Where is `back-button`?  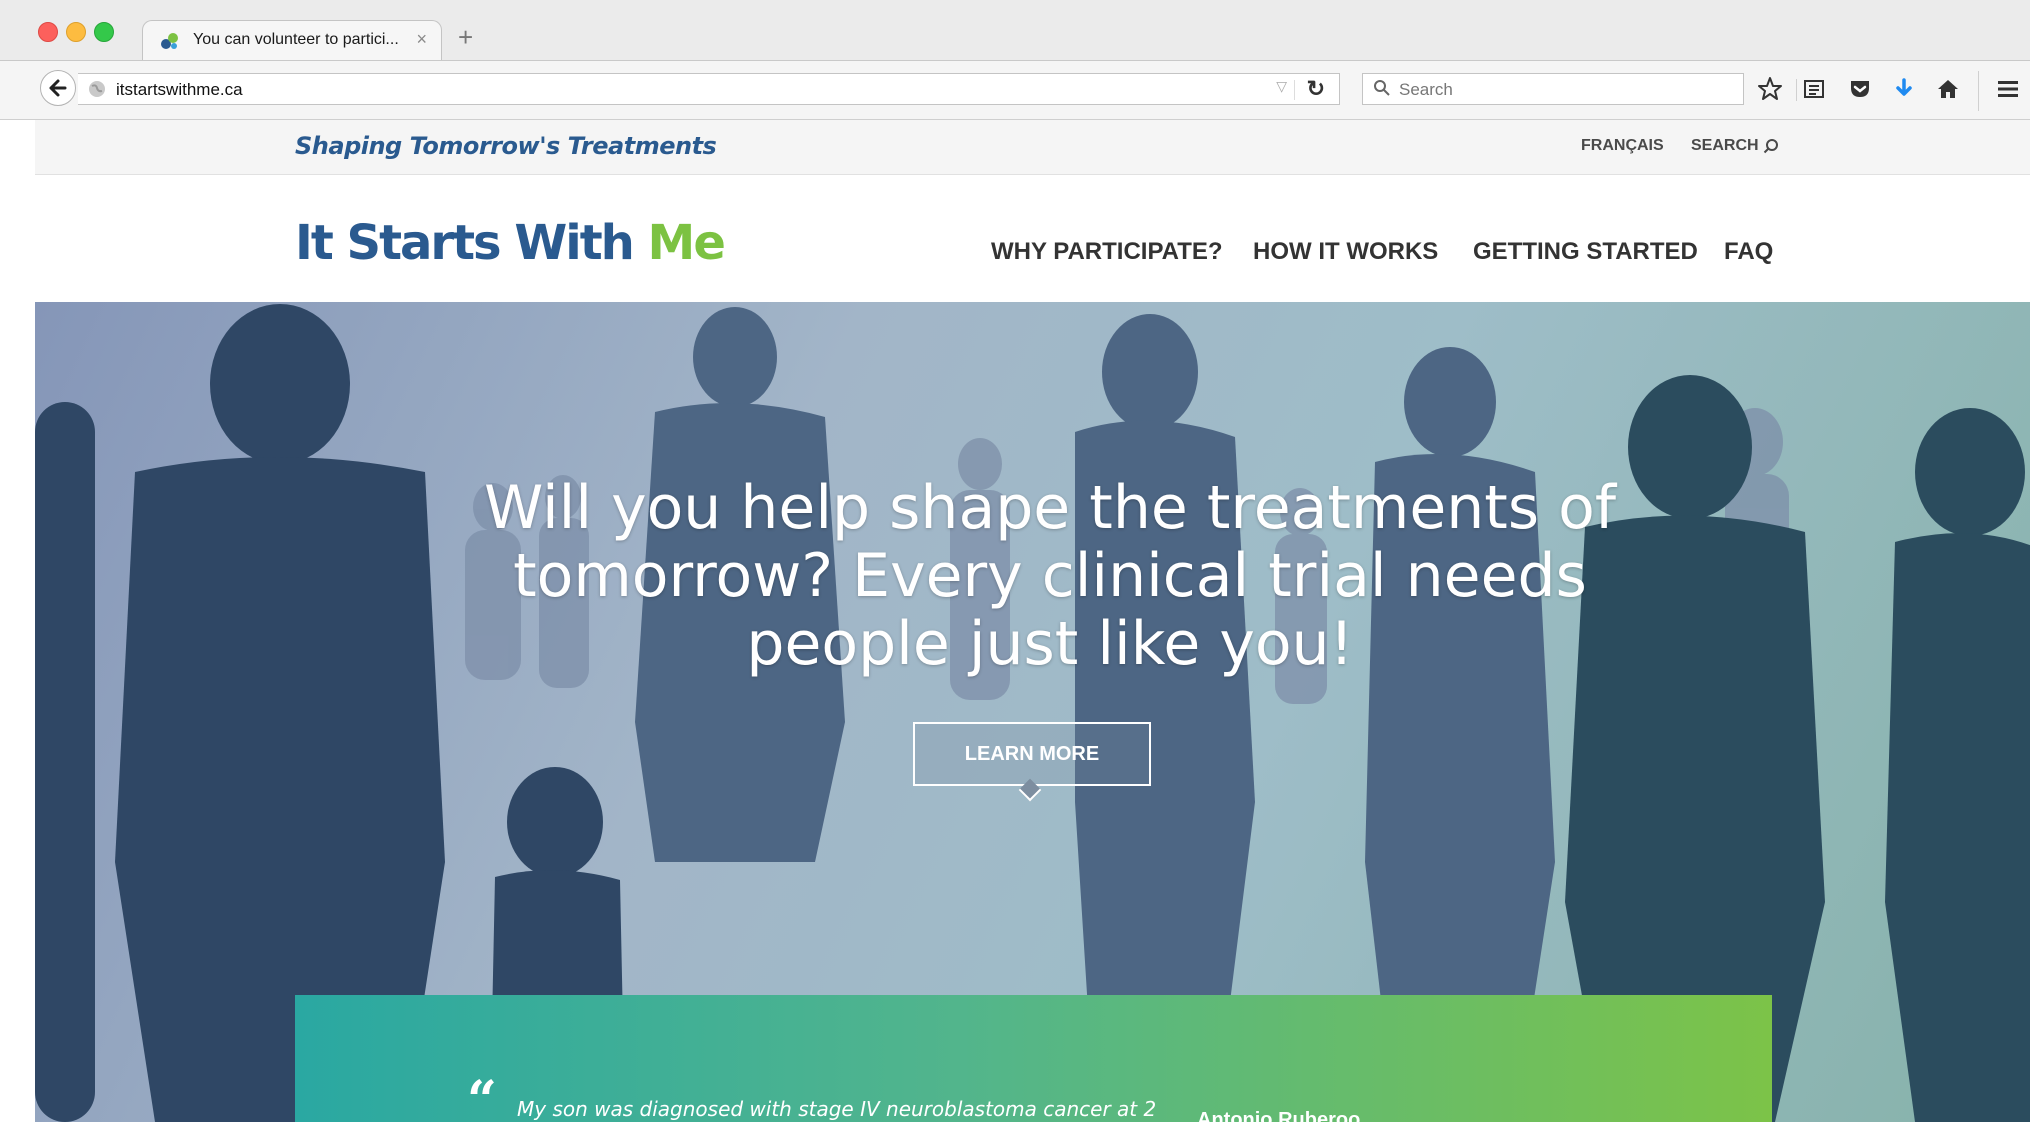 back-button is located at coordinates (58, 88).